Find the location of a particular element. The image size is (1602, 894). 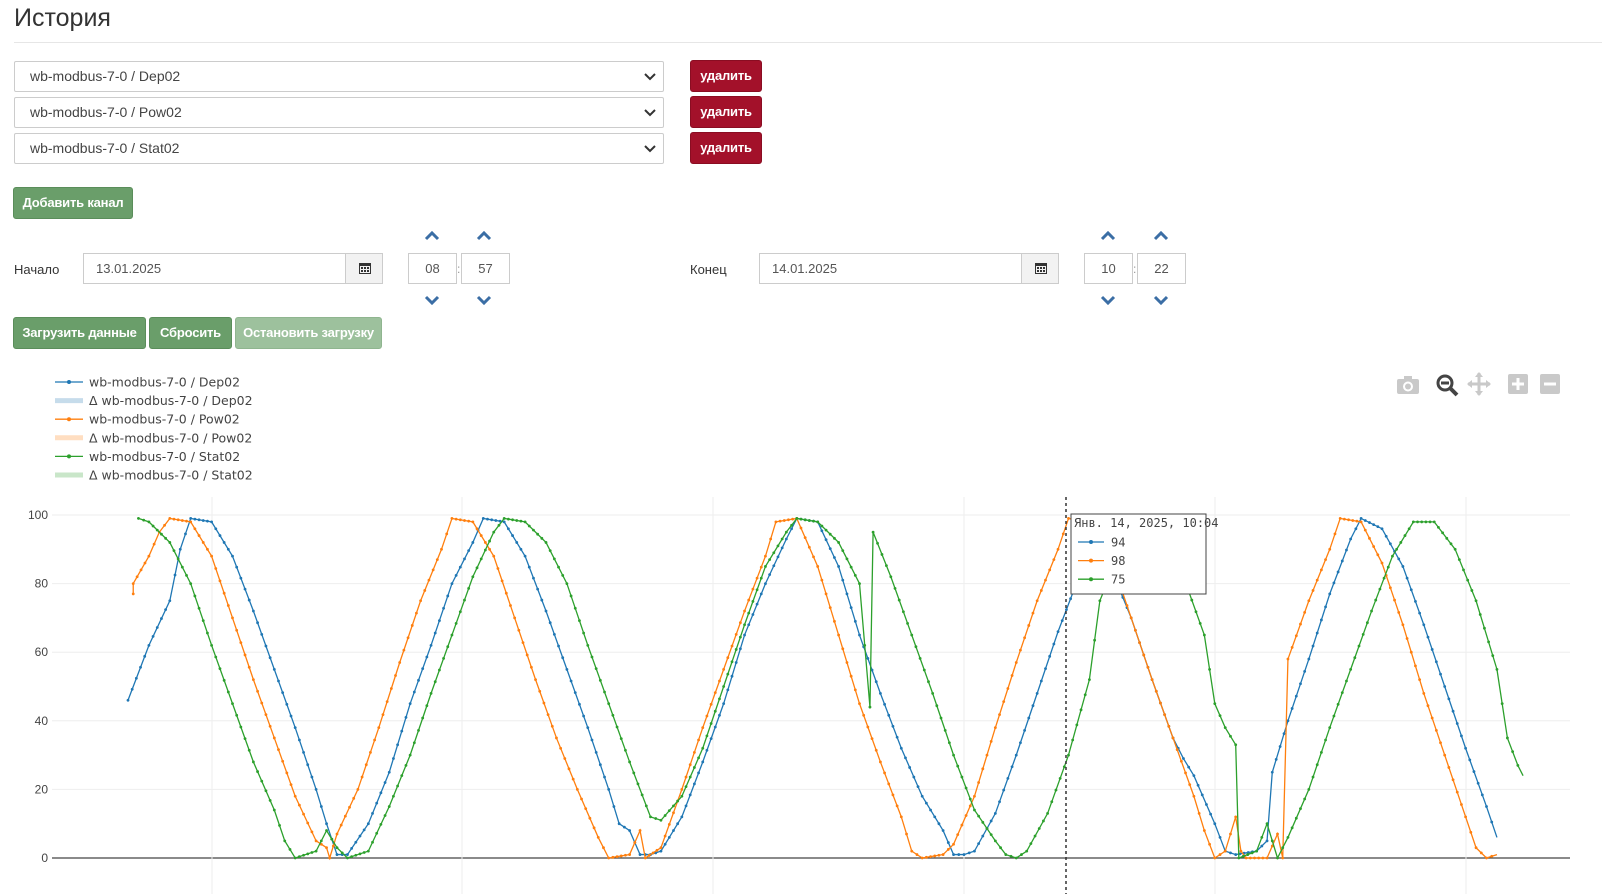

legend-item: Δ wb-modbus-7-0 / Dep02 is located at coordinates (171, 400).